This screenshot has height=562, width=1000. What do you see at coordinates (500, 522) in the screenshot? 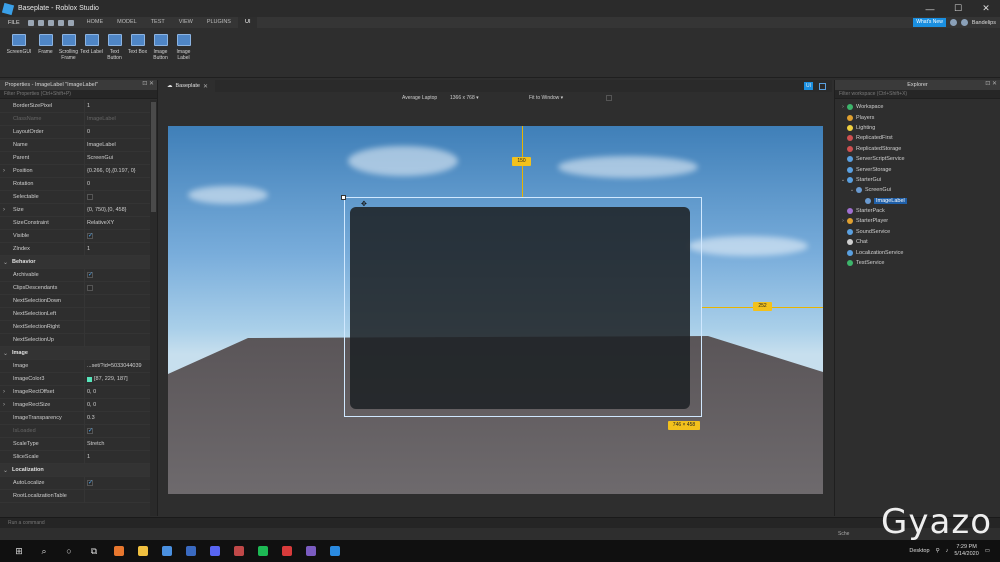
I see `command-bar-input: Run a command` at bounding box center [500, 522].